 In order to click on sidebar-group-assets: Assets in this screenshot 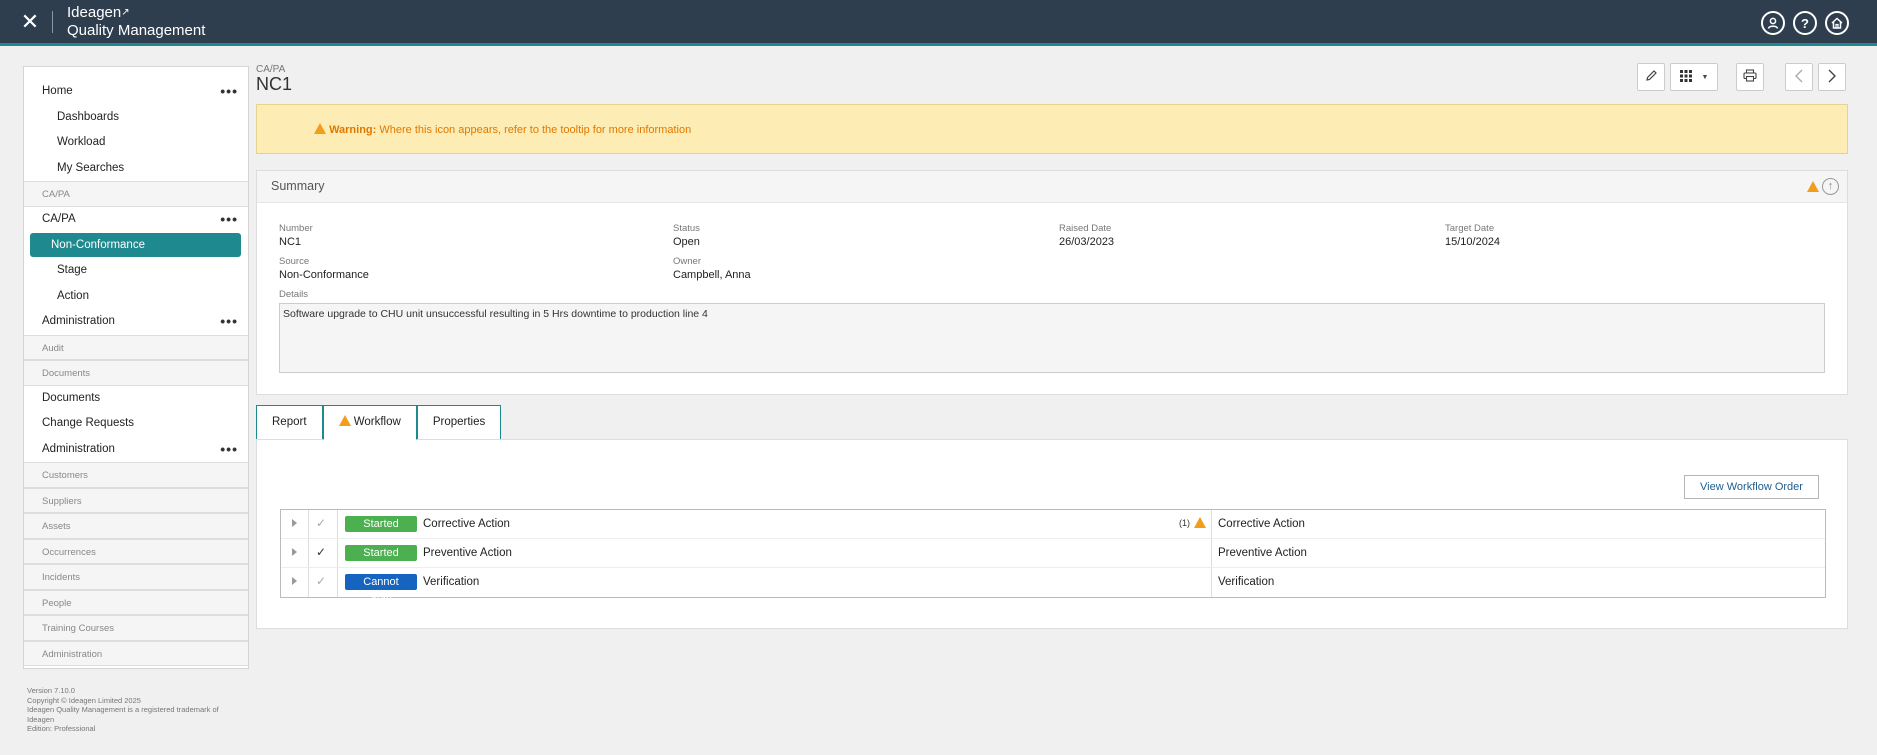, I will do `click(136, 526)`.